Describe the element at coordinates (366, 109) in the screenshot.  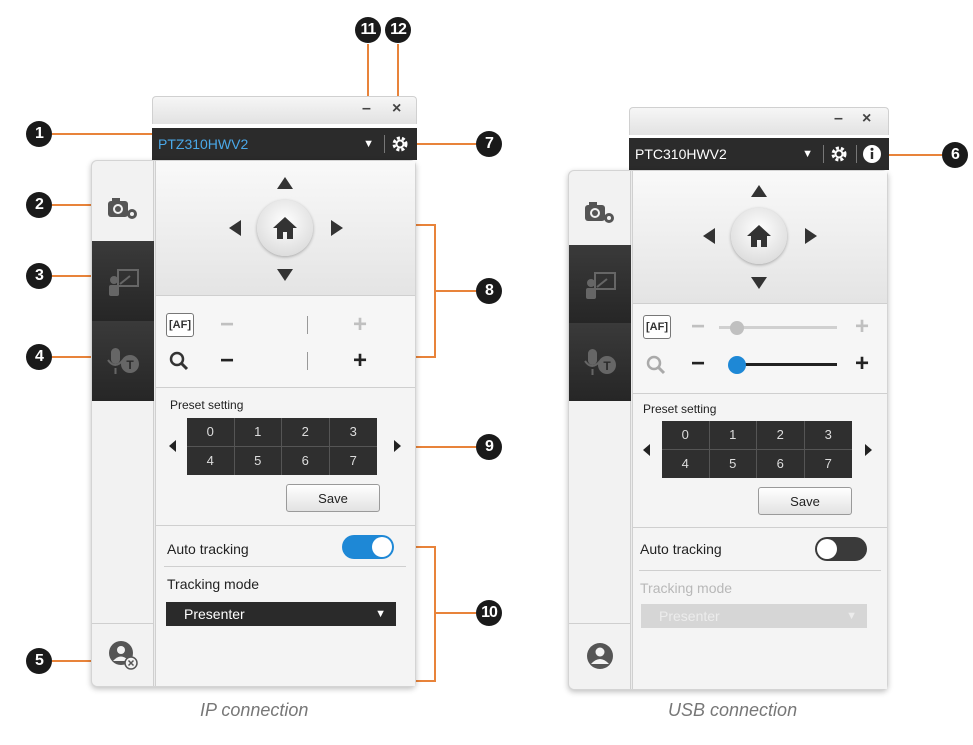
I see `ip-minimize-button: –` at that location.